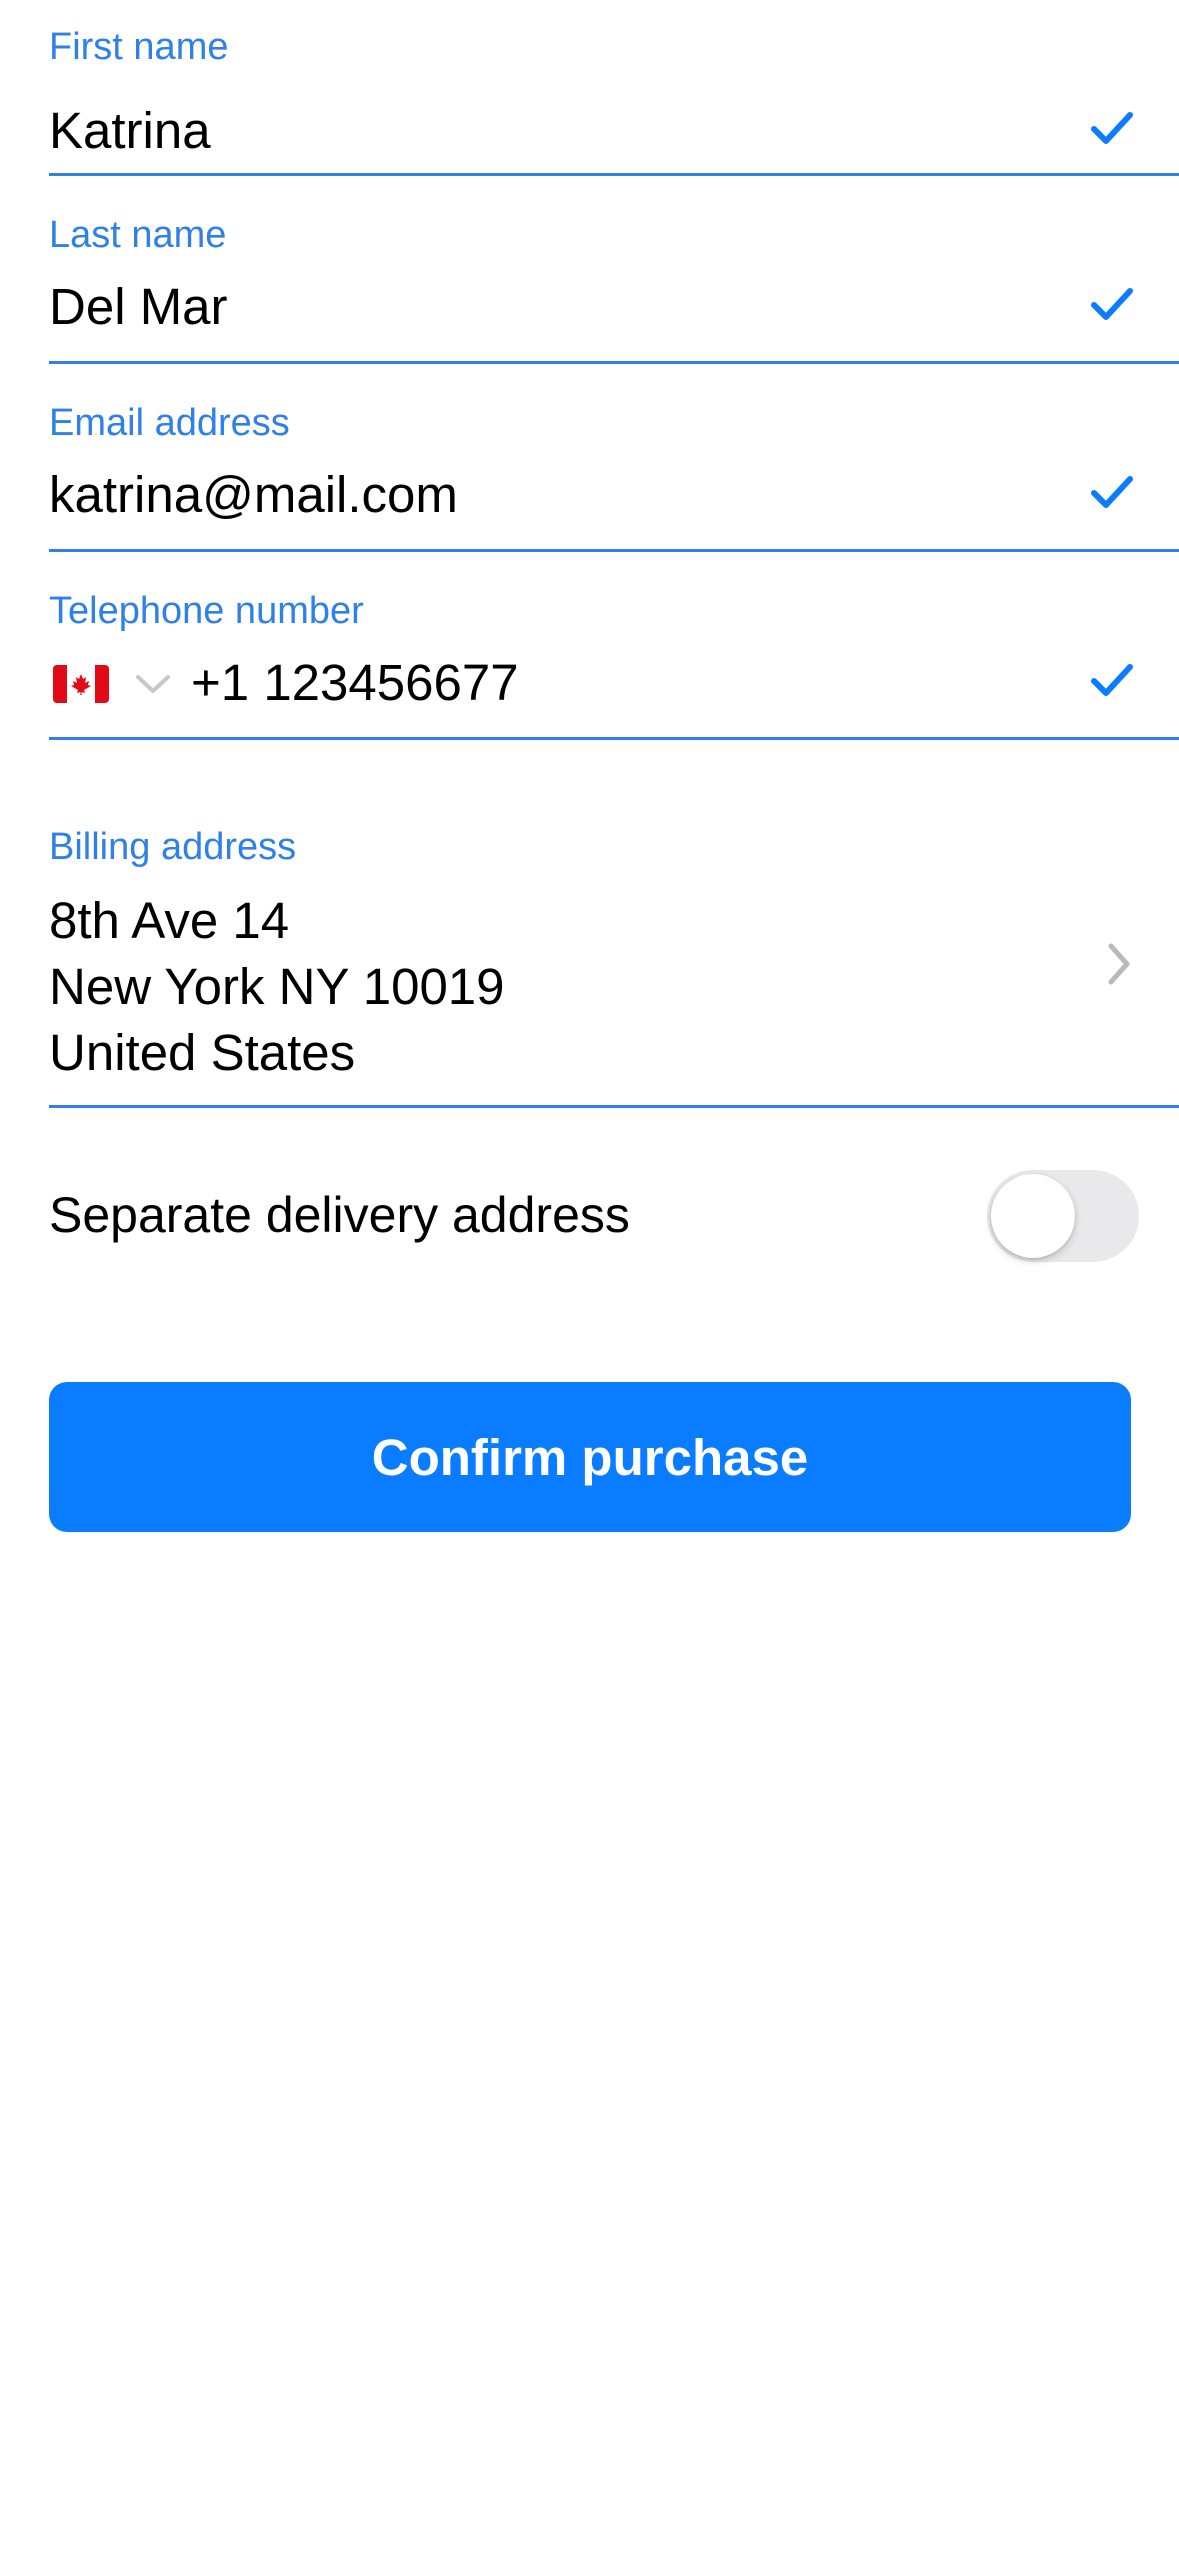  What do you see at coordinates (130, 131) in the screenshot?
I see `first-name-input: Katrina` at bounding box center [130, 131].